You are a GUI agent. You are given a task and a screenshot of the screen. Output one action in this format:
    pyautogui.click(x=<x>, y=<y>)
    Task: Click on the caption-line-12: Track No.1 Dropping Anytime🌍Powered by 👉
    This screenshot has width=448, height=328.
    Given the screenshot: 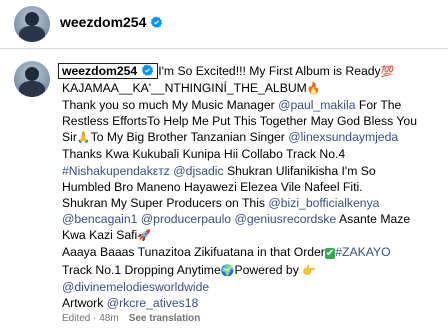 What is the action you would take?
    pyautogui.click(x=252, y=270)
    